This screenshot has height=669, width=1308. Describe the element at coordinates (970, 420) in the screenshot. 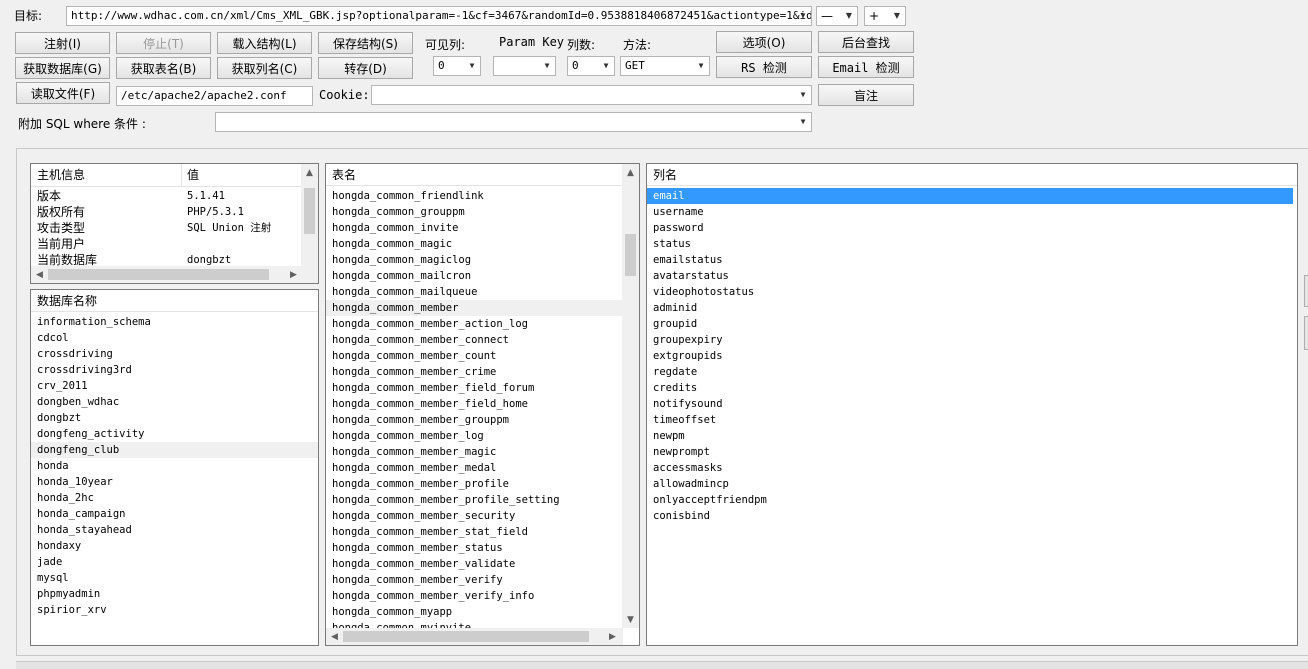

I see `column-item: timeoffset` at that location.